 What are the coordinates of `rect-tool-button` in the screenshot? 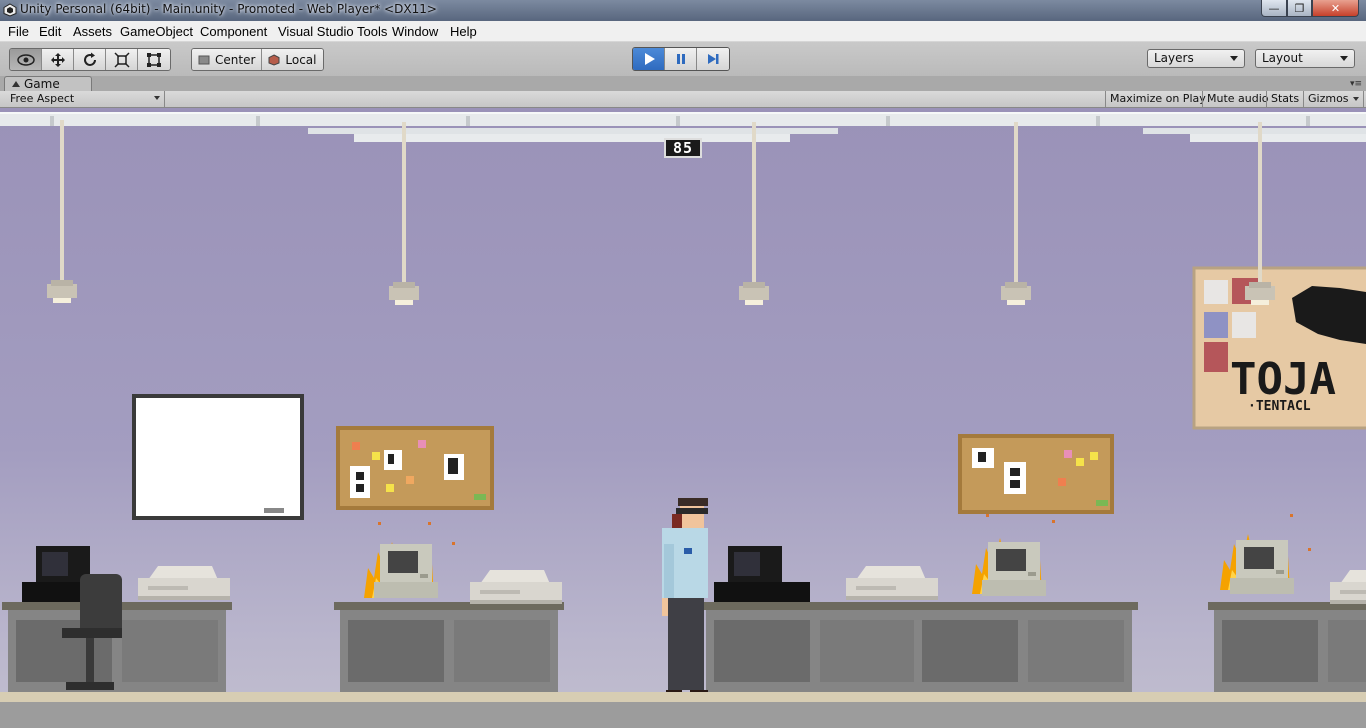 It's located at (154, 59).